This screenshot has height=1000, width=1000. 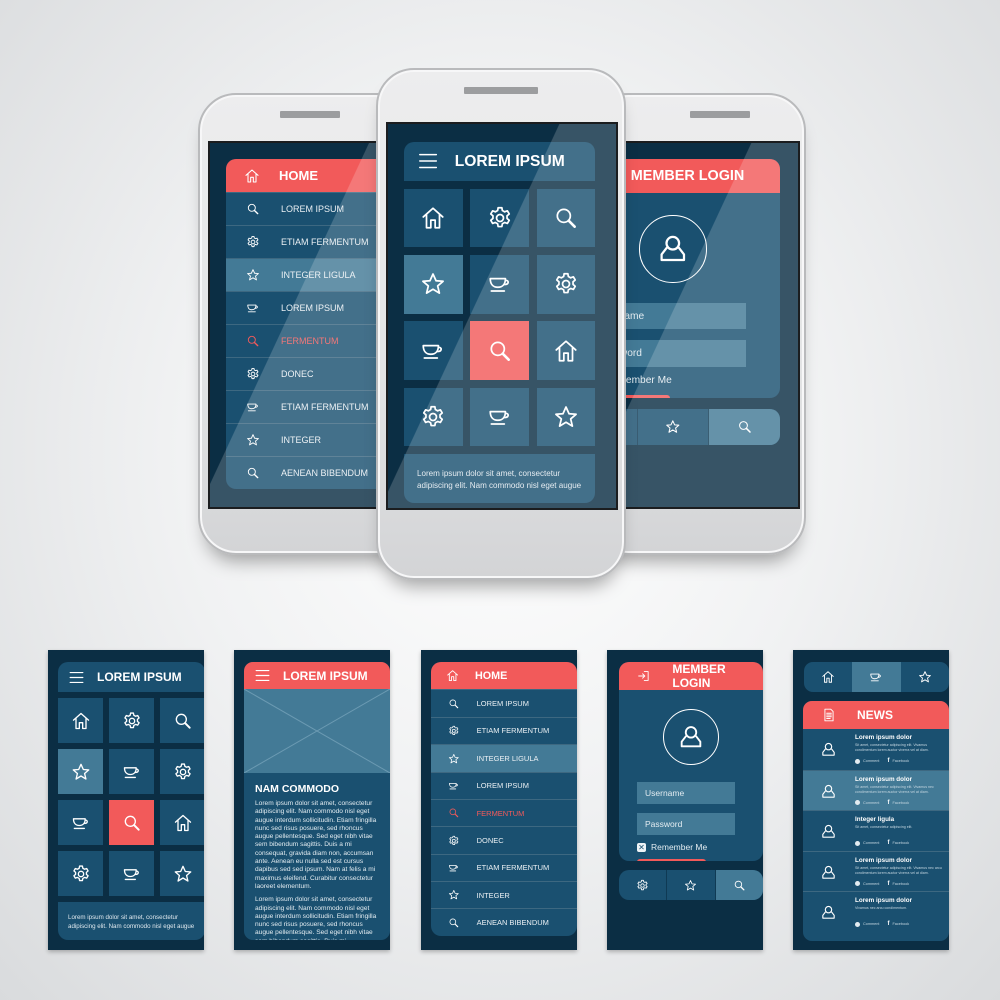 I want to click on phone-speaker, so click(x=501, y=90).